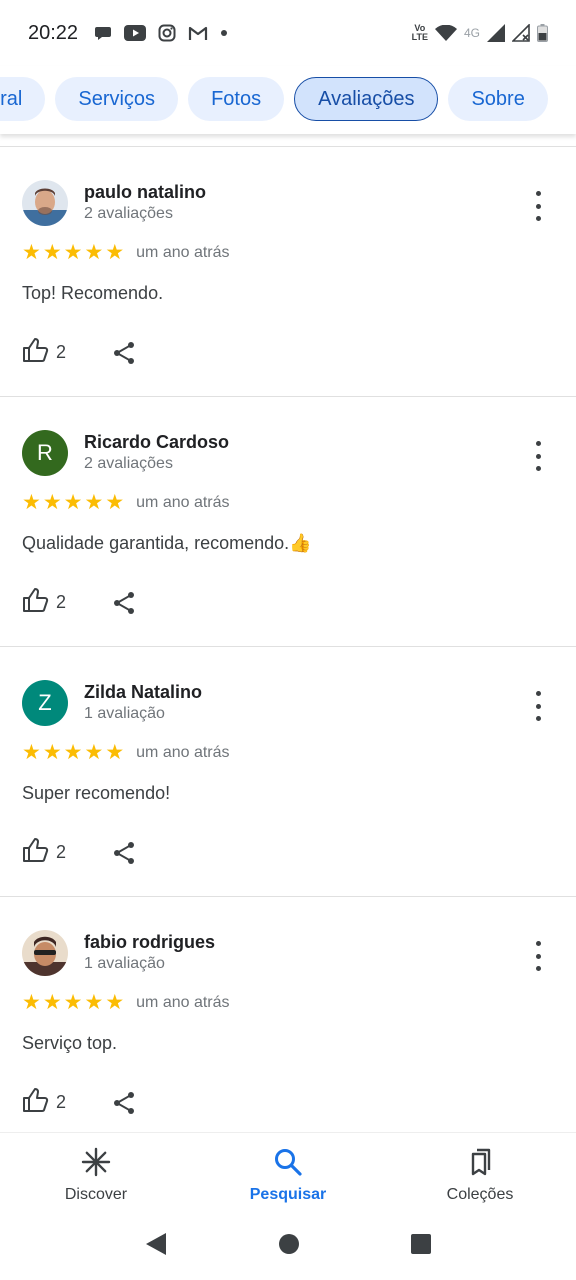 The height and width of the screenshot is (1280, 576). I want to click on tab-label: Serviços, so click(117, 98).